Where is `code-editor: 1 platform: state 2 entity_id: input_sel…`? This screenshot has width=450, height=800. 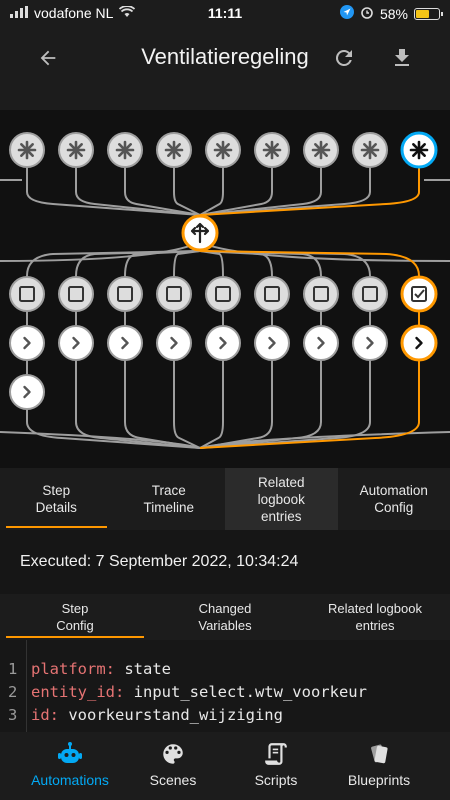
code-editor: 1 platform: state 2 entity_id: input_sel… is located at coordinates (225, 686).